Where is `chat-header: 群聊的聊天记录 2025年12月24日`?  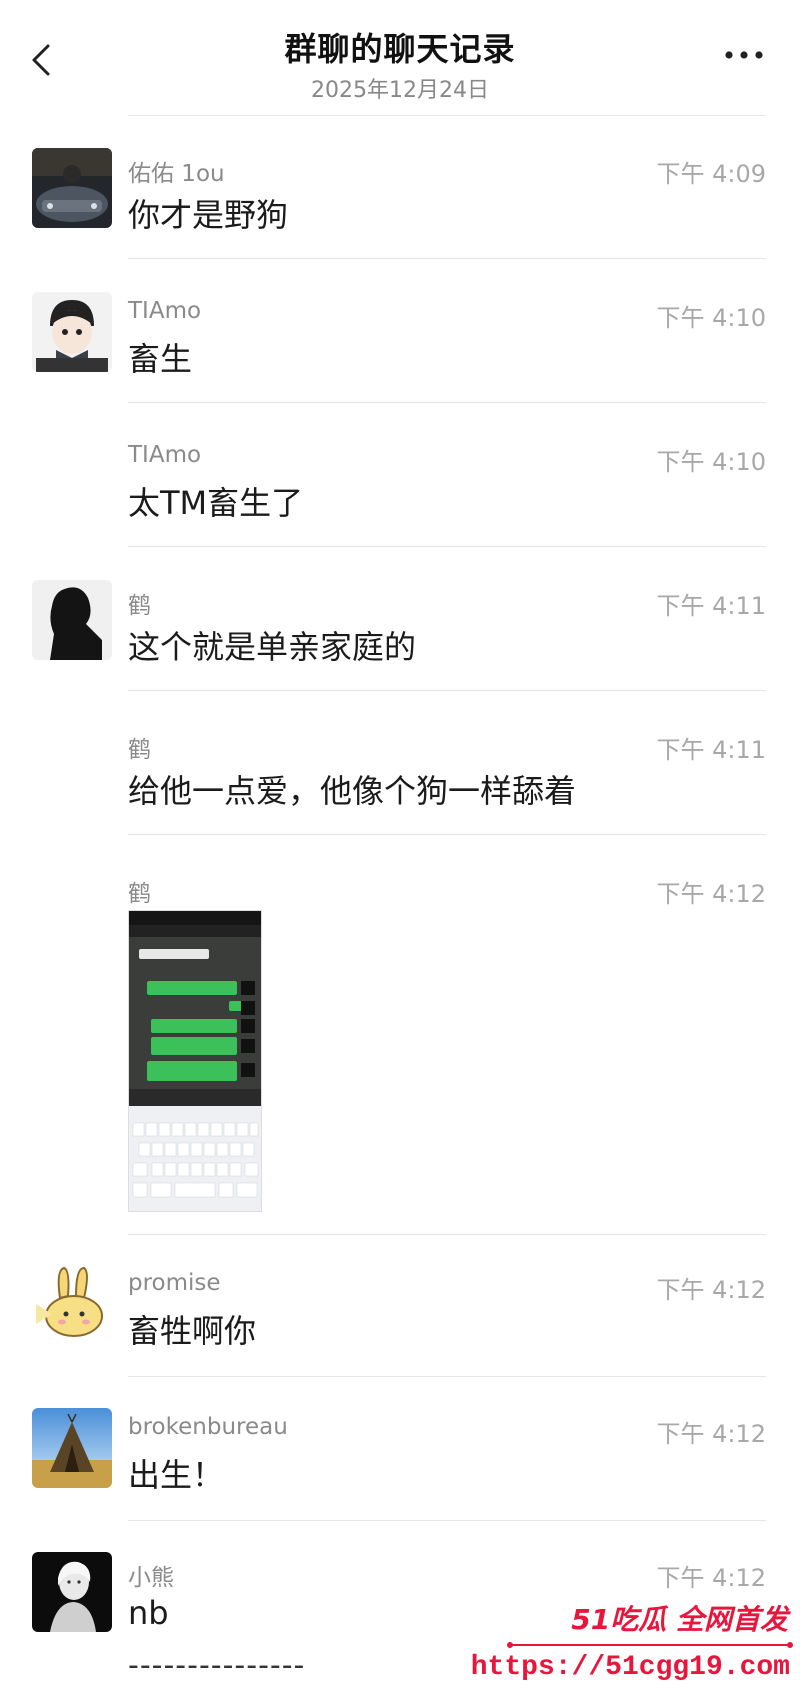
chat-header: 群聊的聊天记录 2025年12月24日 is located at coordinates (400, 56).